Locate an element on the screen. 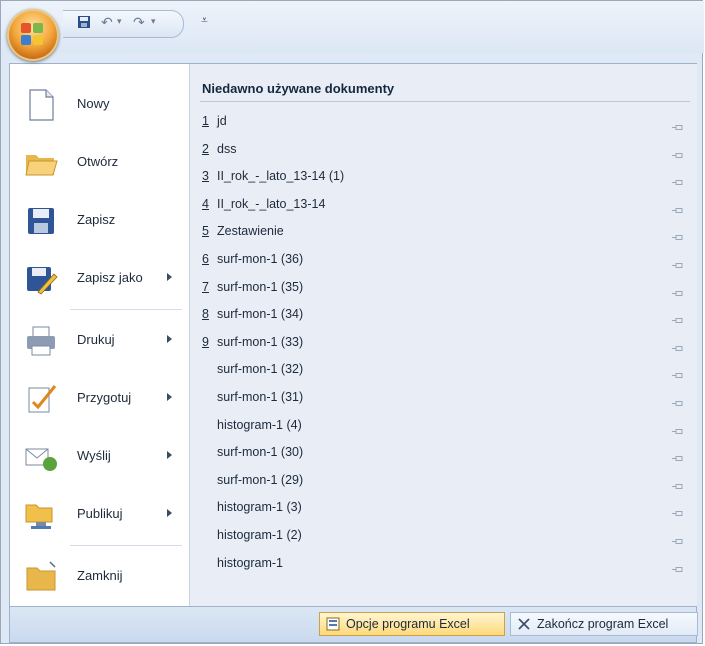  recent-document-item: surf-mon-1 (30) is located at coordinates (446, 453).